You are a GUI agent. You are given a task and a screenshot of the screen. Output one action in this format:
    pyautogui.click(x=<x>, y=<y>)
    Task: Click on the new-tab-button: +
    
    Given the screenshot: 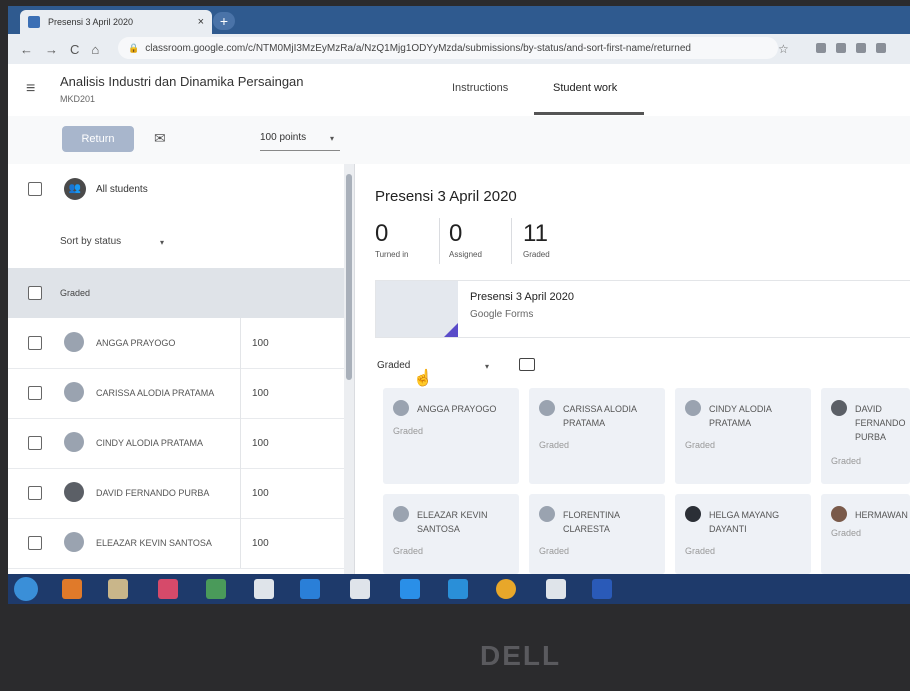 What is the action you would take?
    pyautogui.click(x=224, y=21)
    